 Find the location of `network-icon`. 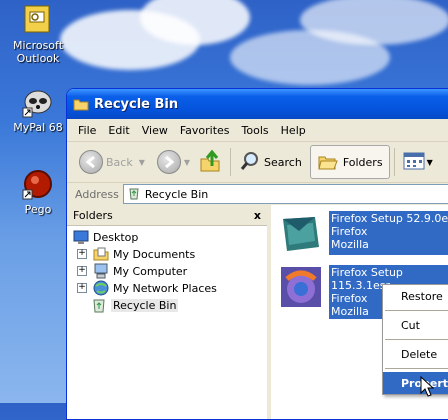

network-icon is located at coordinates (101, 288).